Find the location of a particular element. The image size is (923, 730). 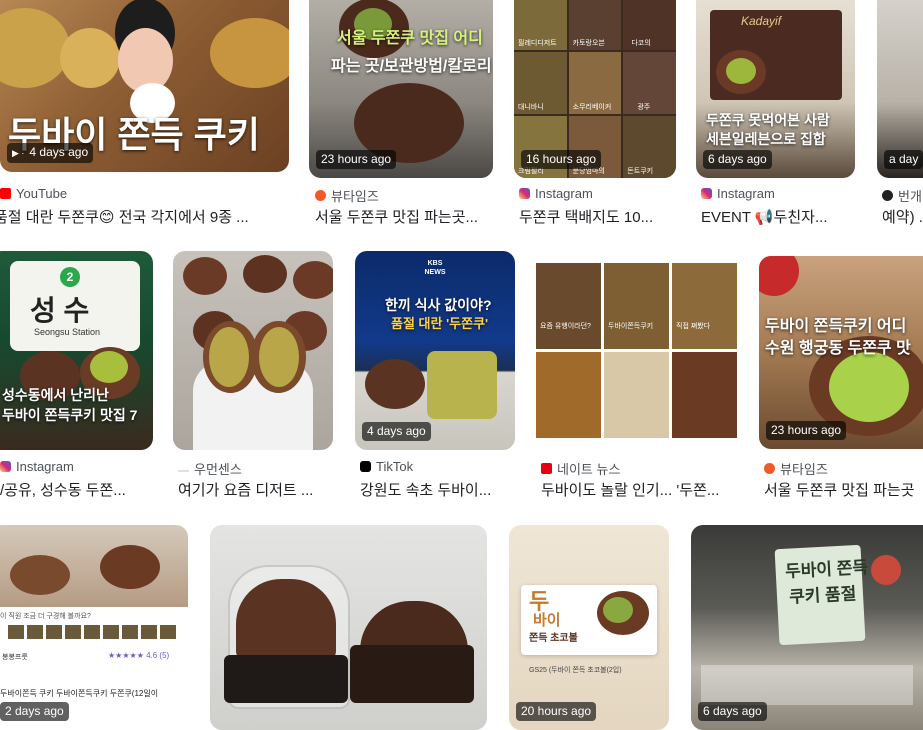

result-title: 서울 두쫀쿠 맛집 파는곳 is located at coordinates (843, 489).